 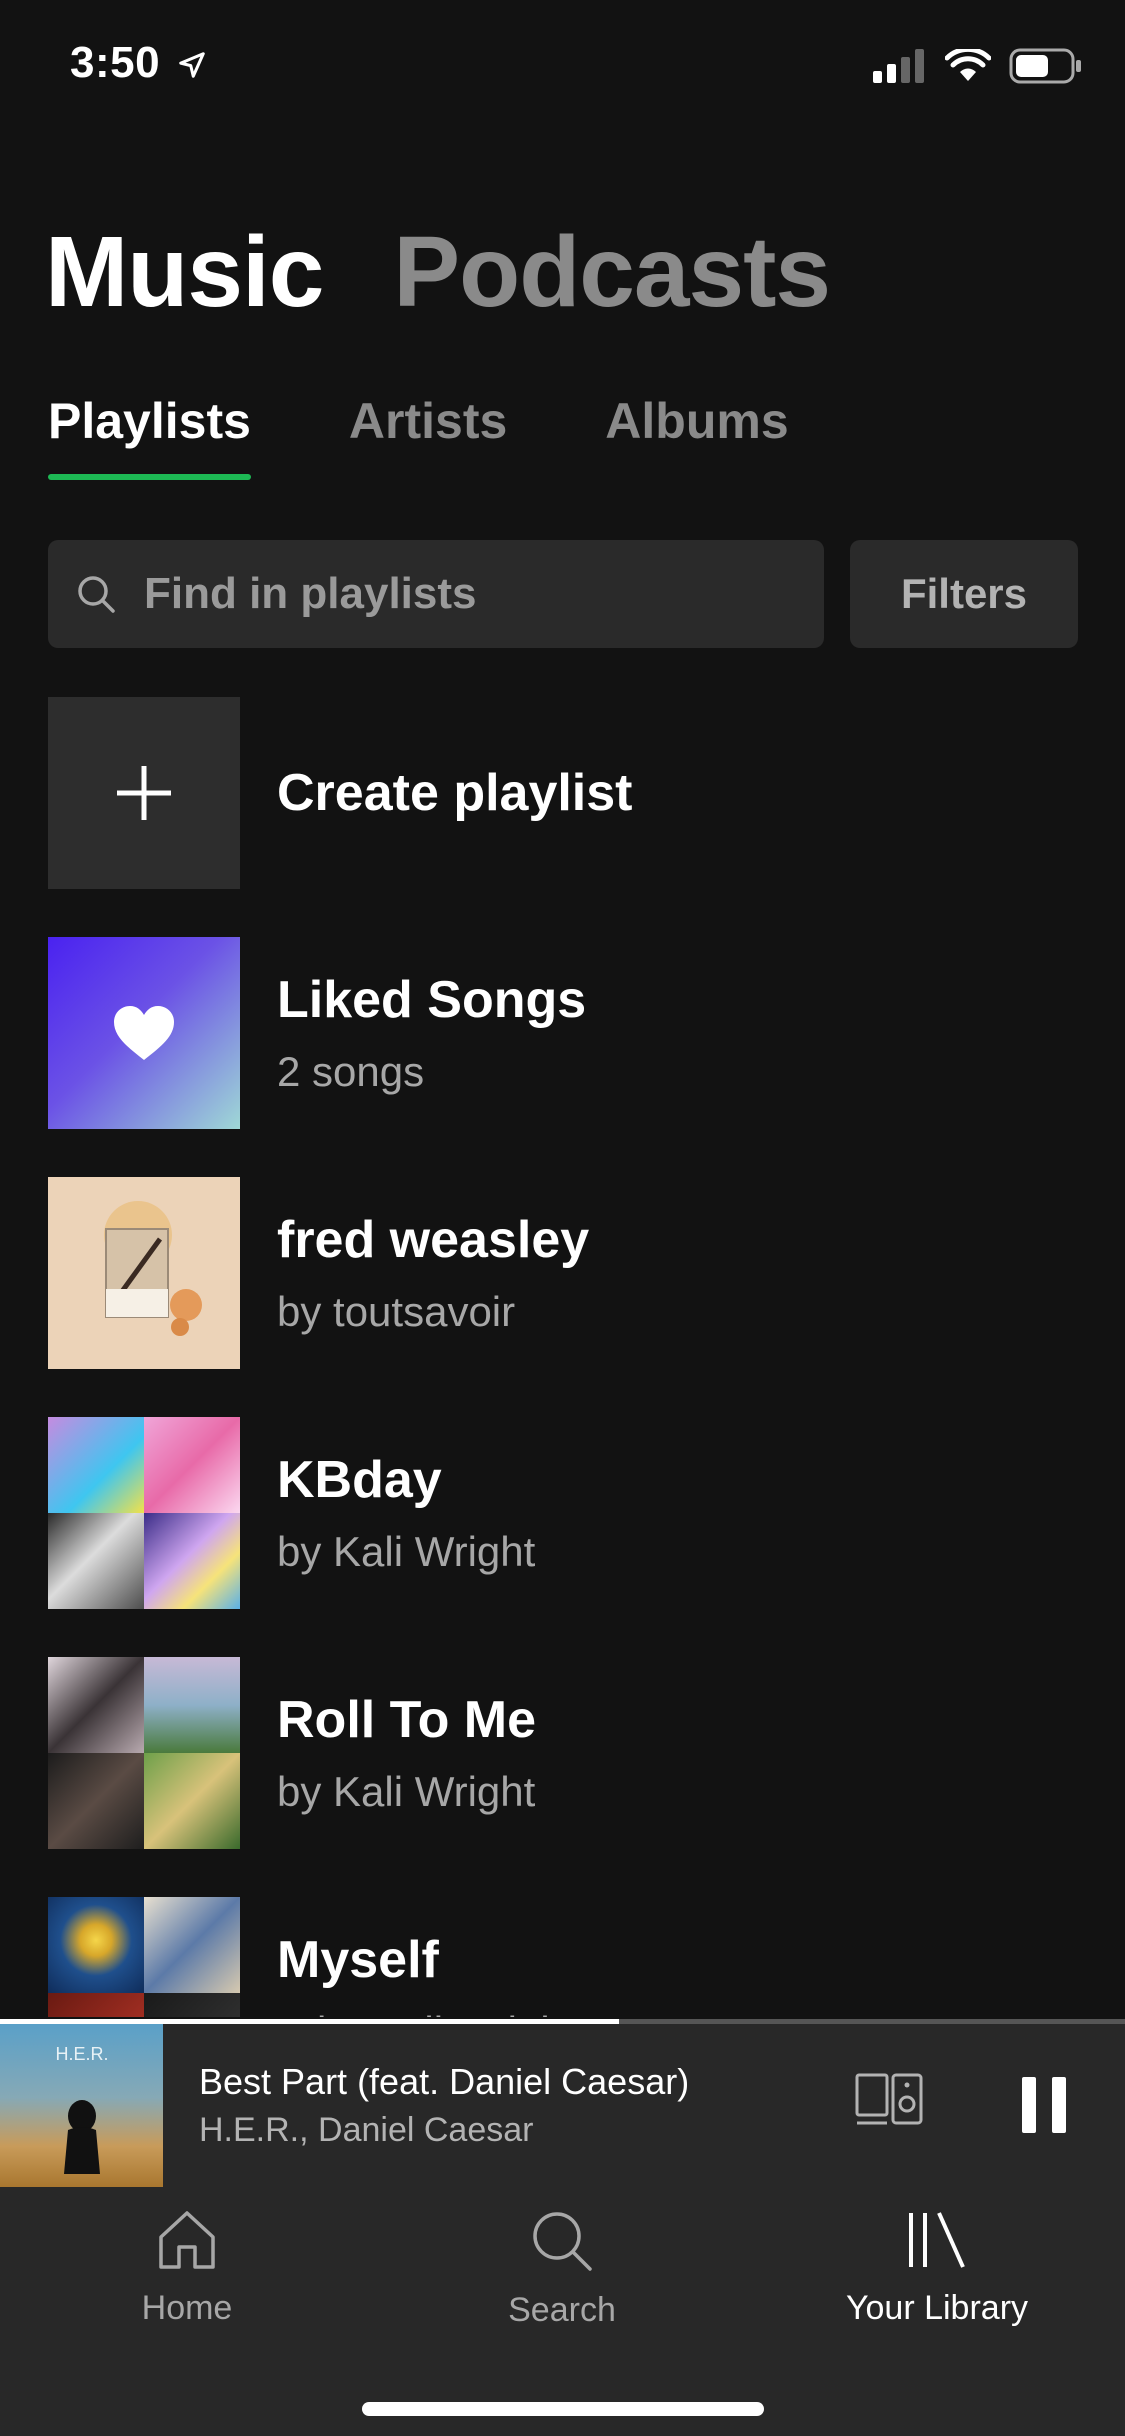 What do you see at coordinates (115, 62) in the screenshot?
I see `status-time-text: 3:50` at bounding box center [115, 62].